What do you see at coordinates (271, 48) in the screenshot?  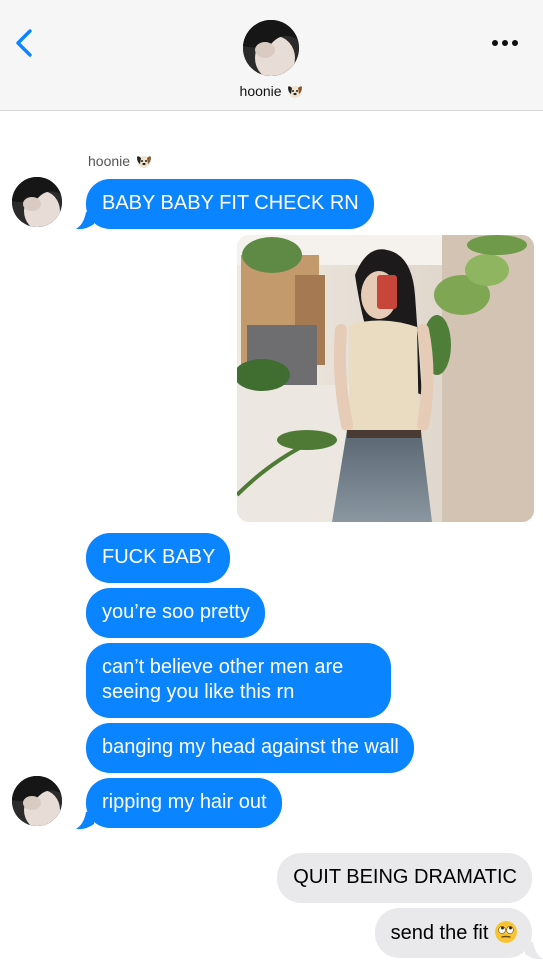 I see `contact-avatar` at bounding box center [271, 48].